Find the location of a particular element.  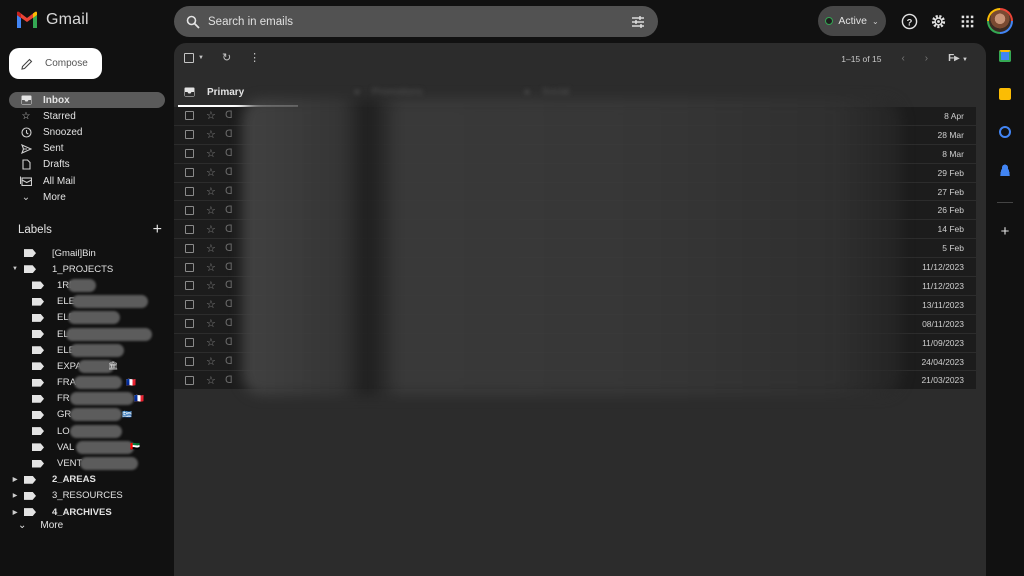

add-label-icon: + is located at coordinates (157, 230).